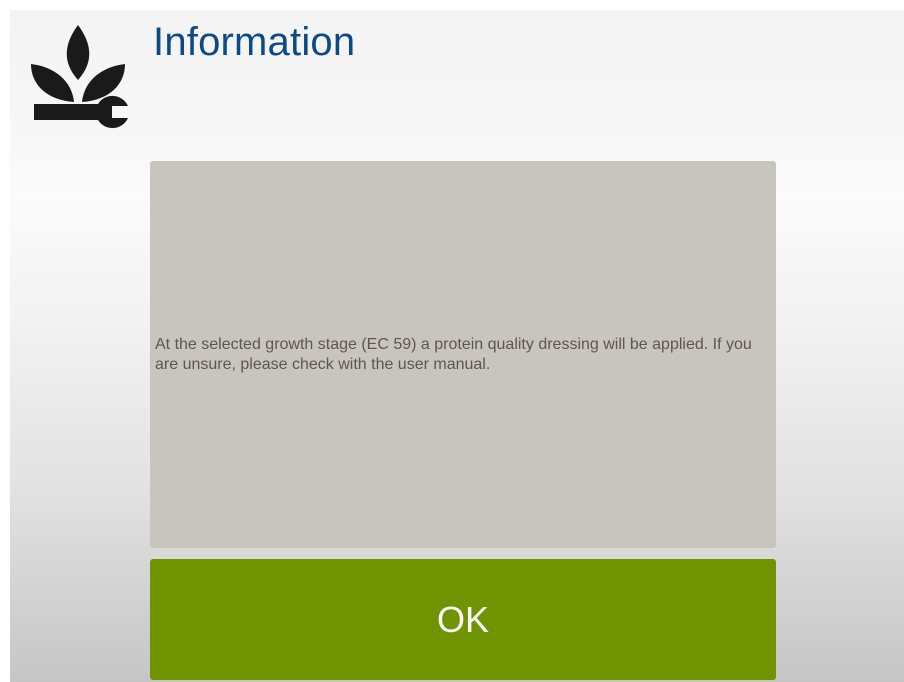 The height and width of the screenshot is (682, 904). What do you see at coordinates (254, 42) in the screenshot?
I see `dialog-title: Information` at bounding box center [254, 42].